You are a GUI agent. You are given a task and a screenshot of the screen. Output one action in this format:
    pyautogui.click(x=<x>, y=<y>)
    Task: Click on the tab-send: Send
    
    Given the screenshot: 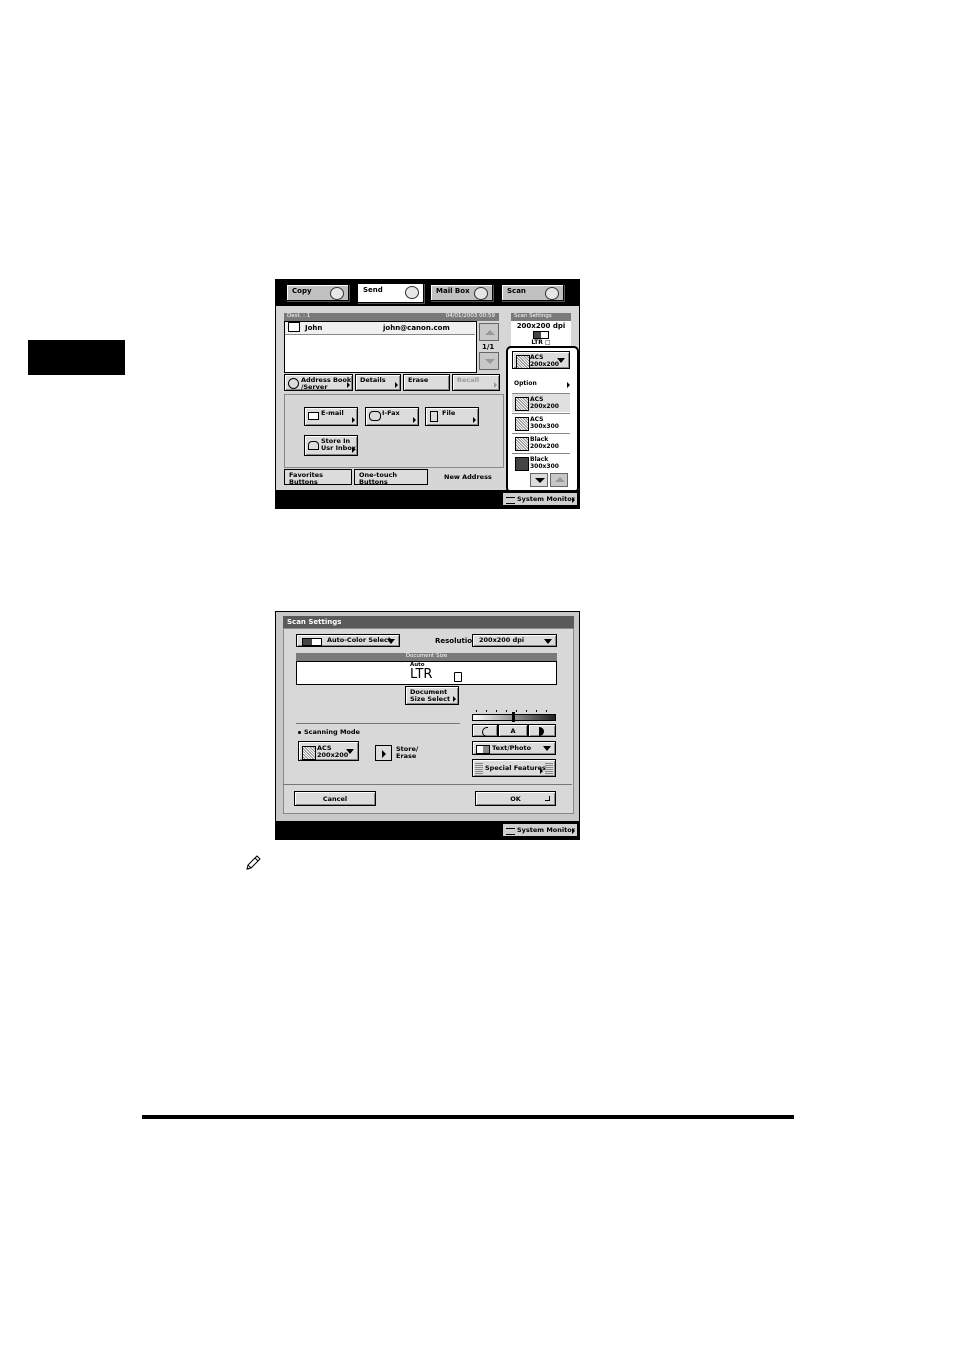 What is the action you would take?
    pyautogui.click(x=390, y=293)
    